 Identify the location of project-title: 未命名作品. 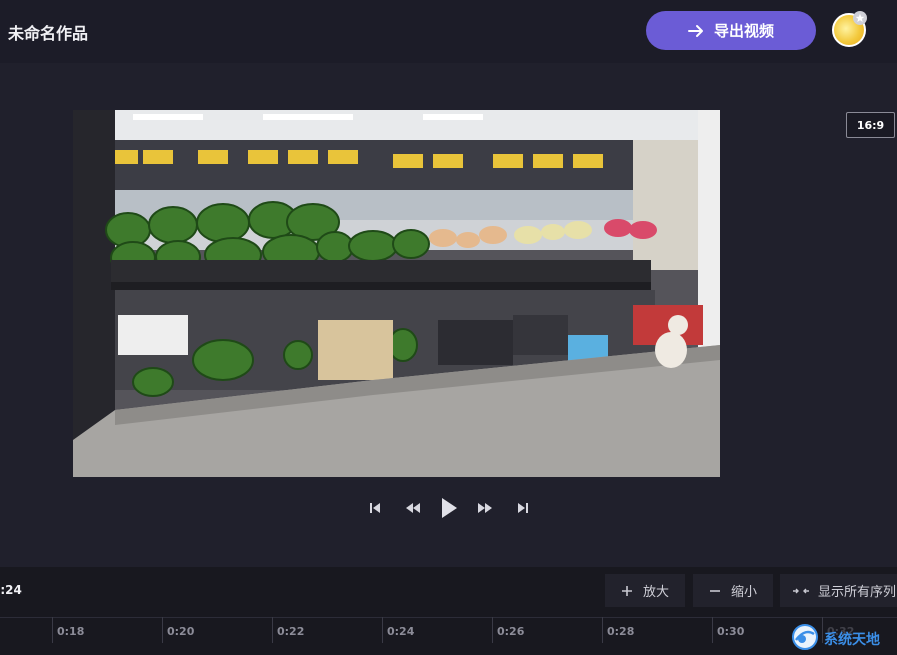
(48, 32).